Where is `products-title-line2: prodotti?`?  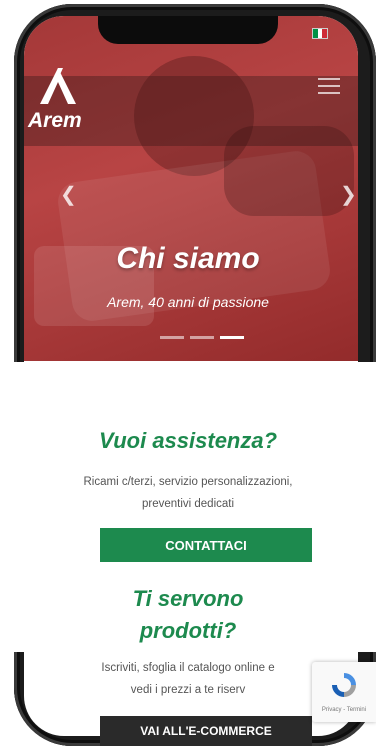 products-title-line2: prodotti? is located at coordinates (188, 630).